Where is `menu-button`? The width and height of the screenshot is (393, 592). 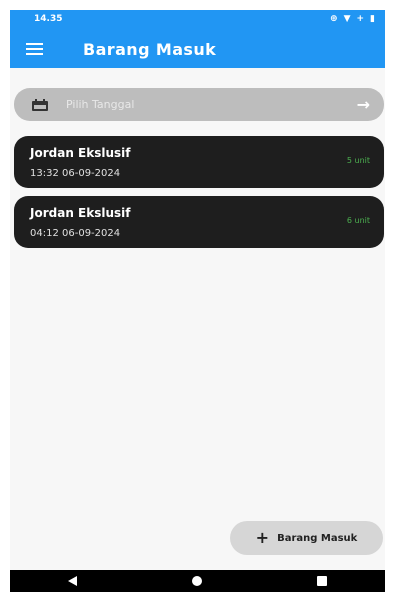 menu-button is located at coordinates (34, 49).